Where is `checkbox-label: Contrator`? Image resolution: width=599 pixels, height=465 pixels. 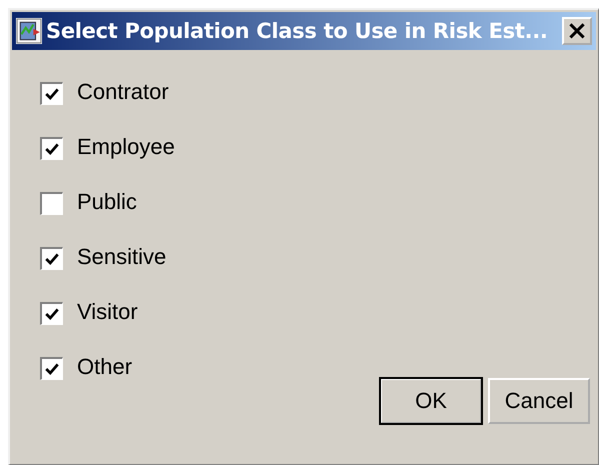 checkbox-label: Contrator is located at coordinates (123, 92).